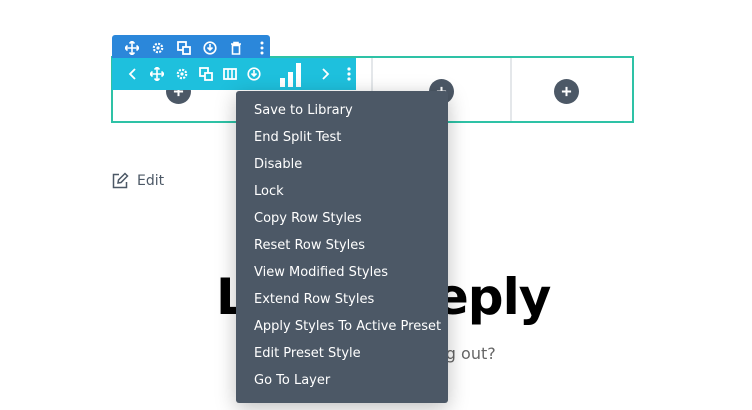 The image size is (752, 410). What do you see at coordinates (342, 326) in the screenshot?
I see `menu-item-apply-styles-to-active-preset: Apply Styles To Active Preset` at bounding box center [342, 326].